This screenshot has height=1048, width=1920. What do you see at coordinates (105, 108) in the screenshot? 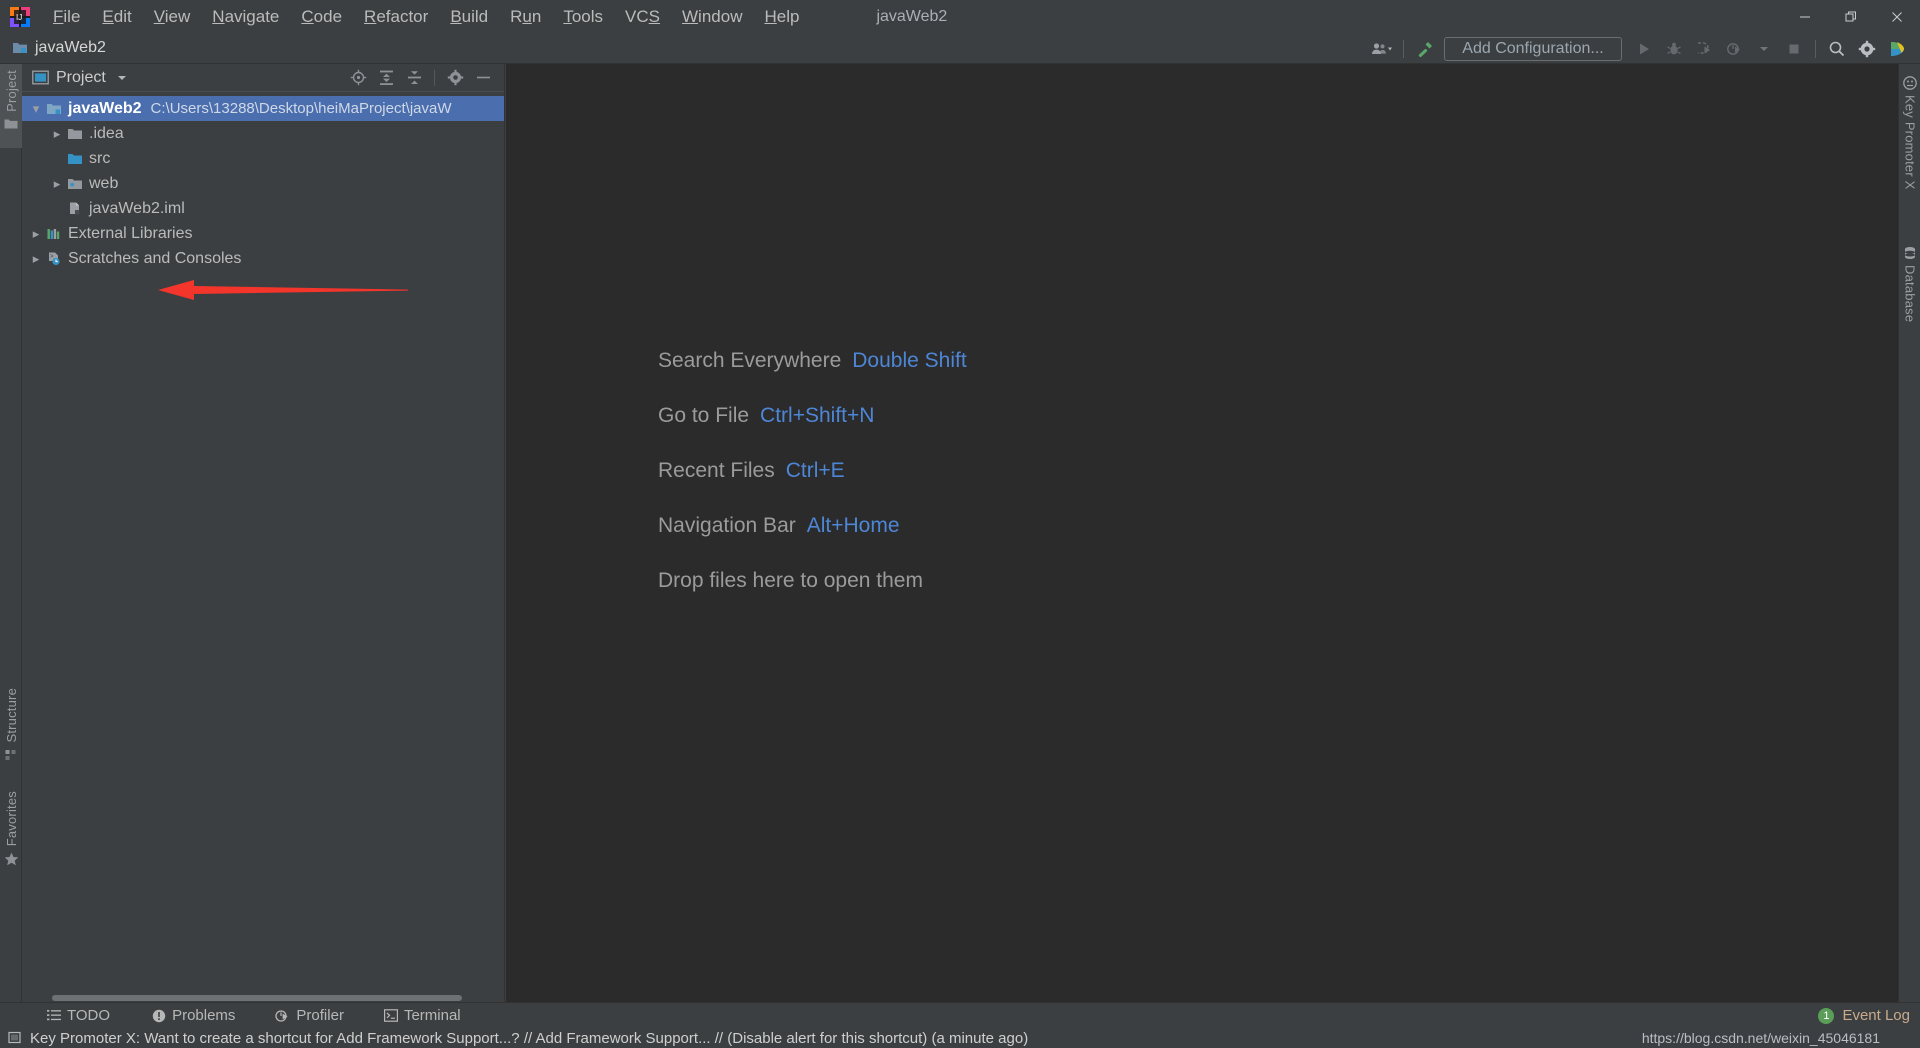
I see `tree-label: javaWeb2` at bounding box center [105, 108].